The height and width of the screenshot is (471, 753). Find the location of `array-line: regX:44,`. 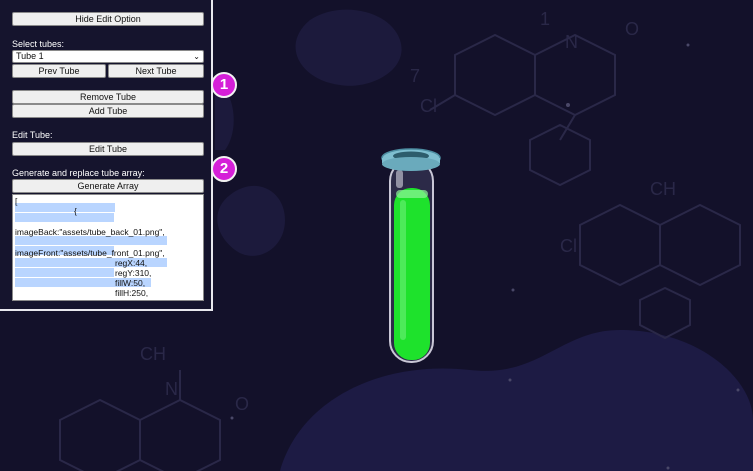

array-line: regX:44, is located at coordinates (131, 263).